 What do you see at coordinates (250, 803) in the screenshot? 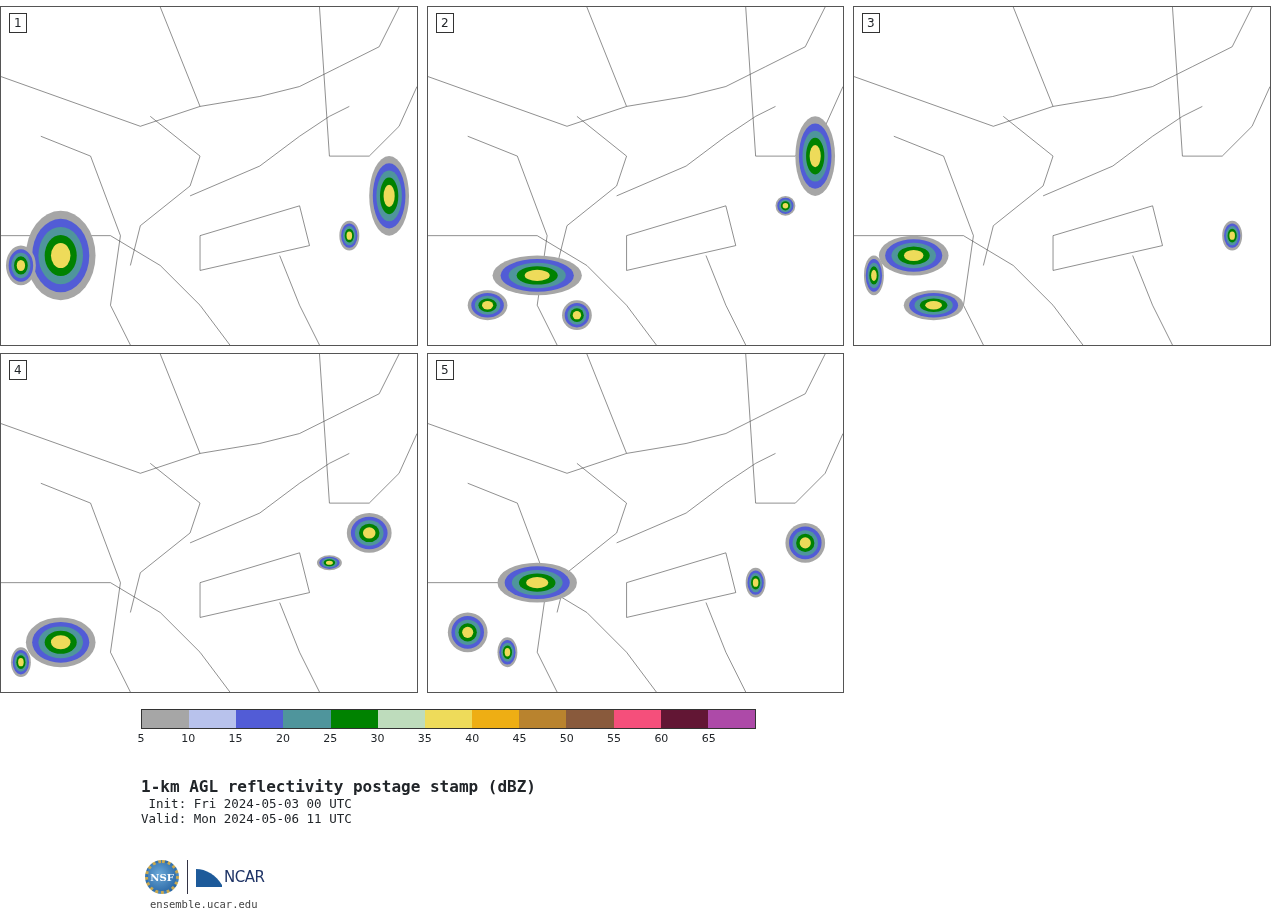
I see `init-time: Init: Fri 2024-05-03 00 UTC` at bounding box center [250, 803].